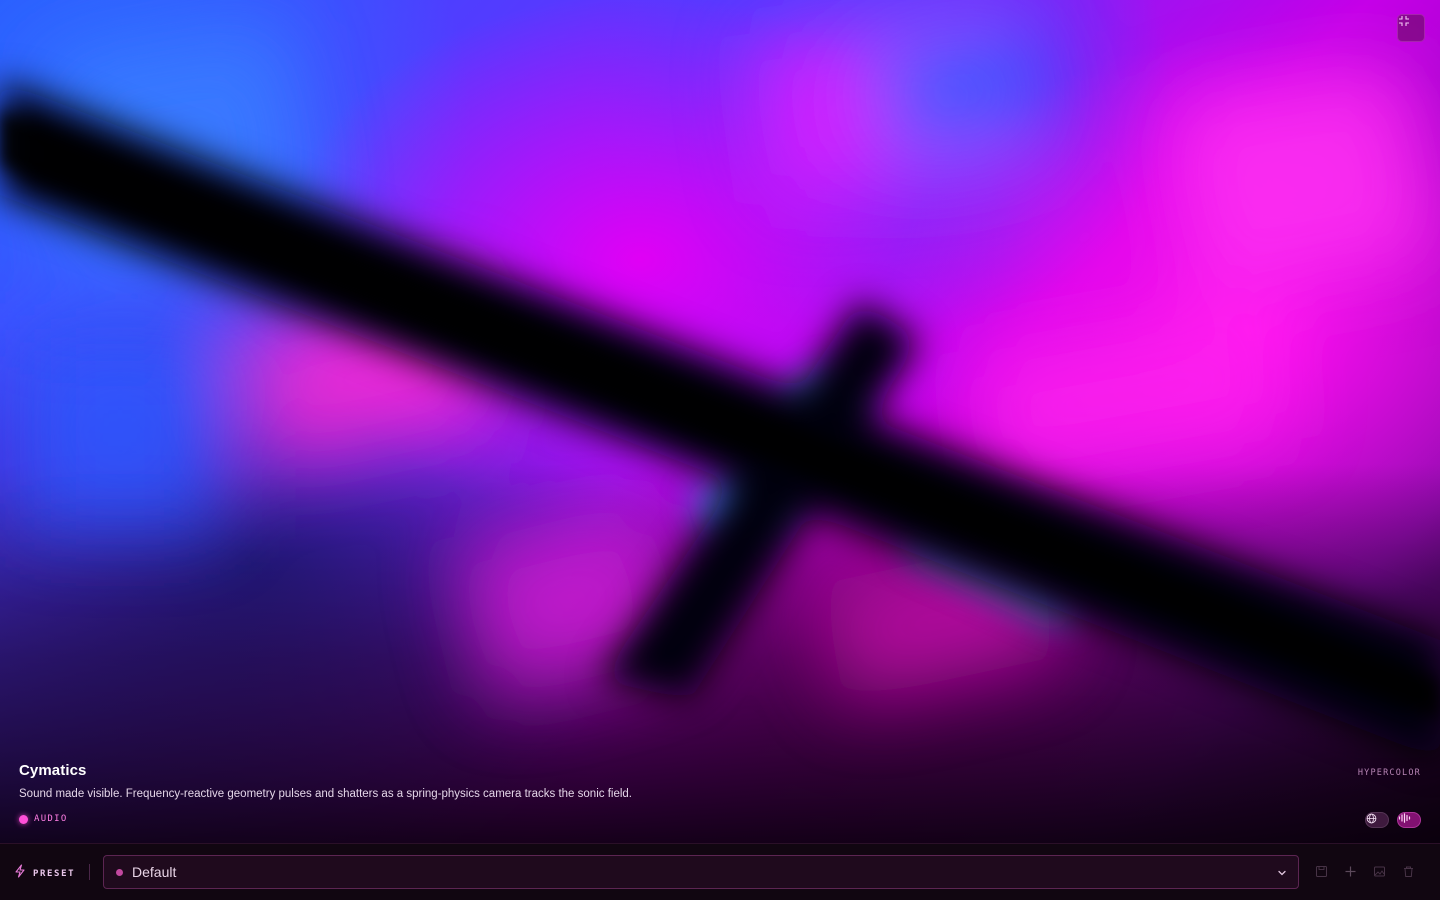 This screenshot has height=900, width=1440. Describe the element at coordinates (1409, 820) in the screenshot. I see `audio-wave-toggle-button` at that location.